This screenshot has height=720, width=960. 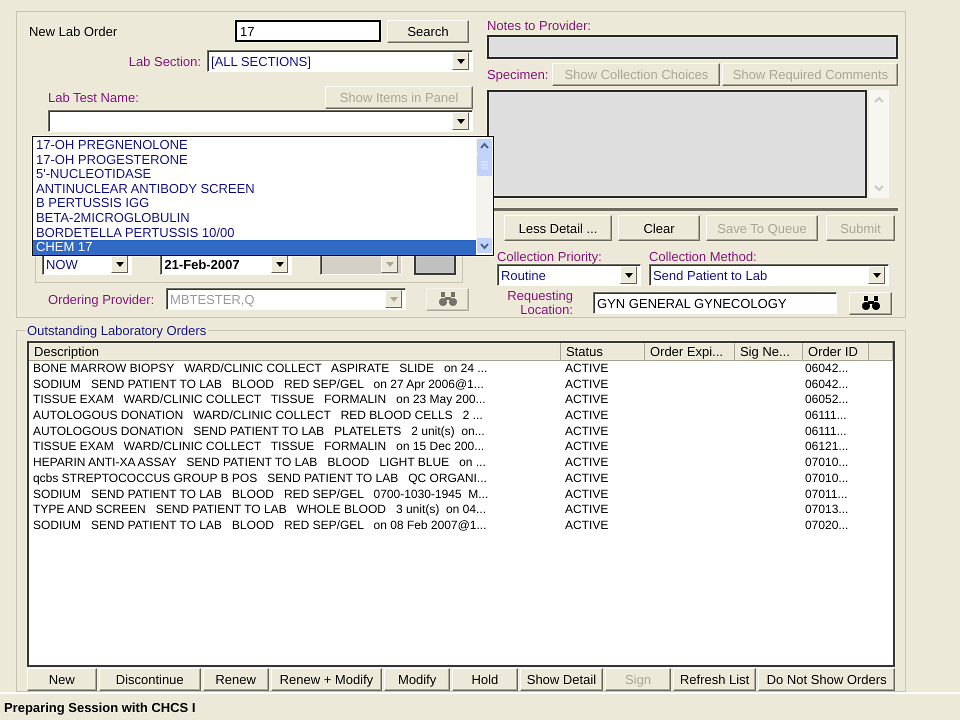 I want to click on lab-test-combo, so click(x=260, y=121).